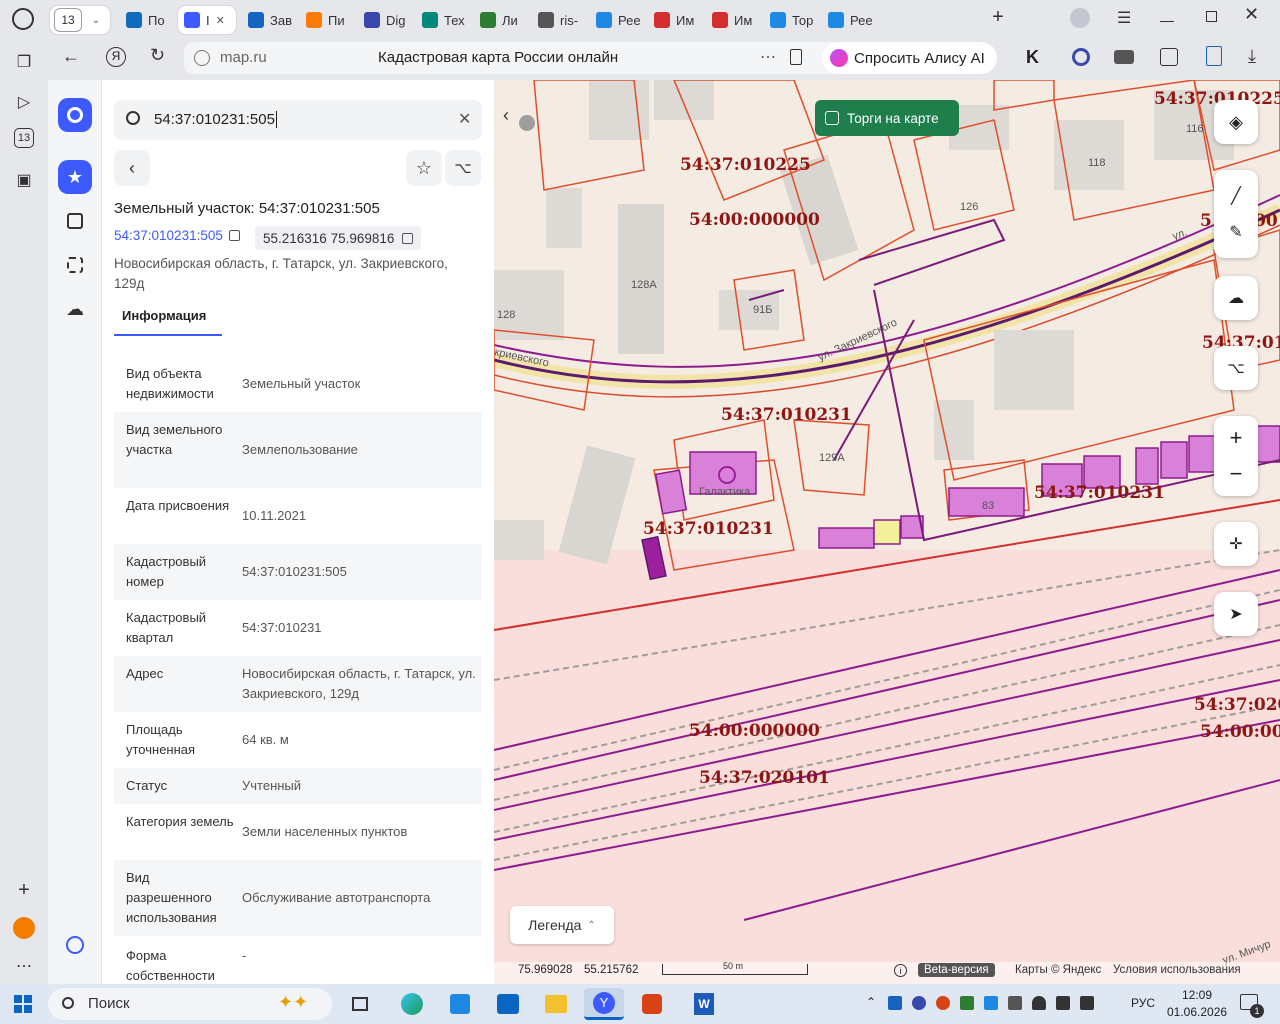 This screenshot has width=1280, height=1024. I want to click on keyboard-language: РУС, so click(1143, 1003).